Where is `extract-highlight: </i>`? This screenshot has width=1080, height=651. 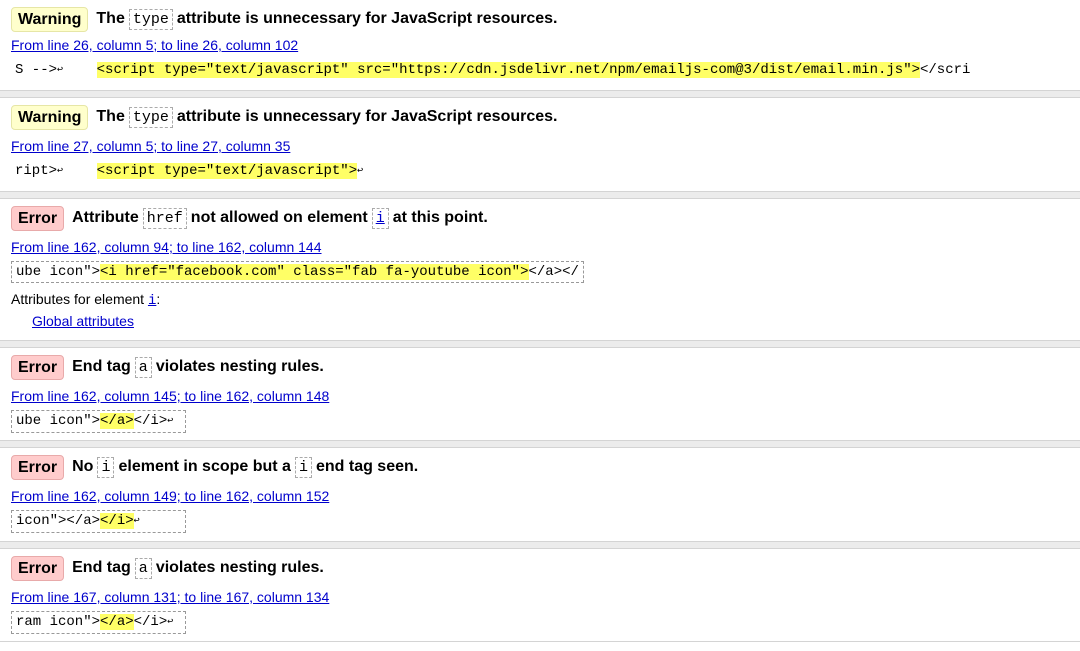
extract-highlight: </i> is located at coordinates (117, 521).